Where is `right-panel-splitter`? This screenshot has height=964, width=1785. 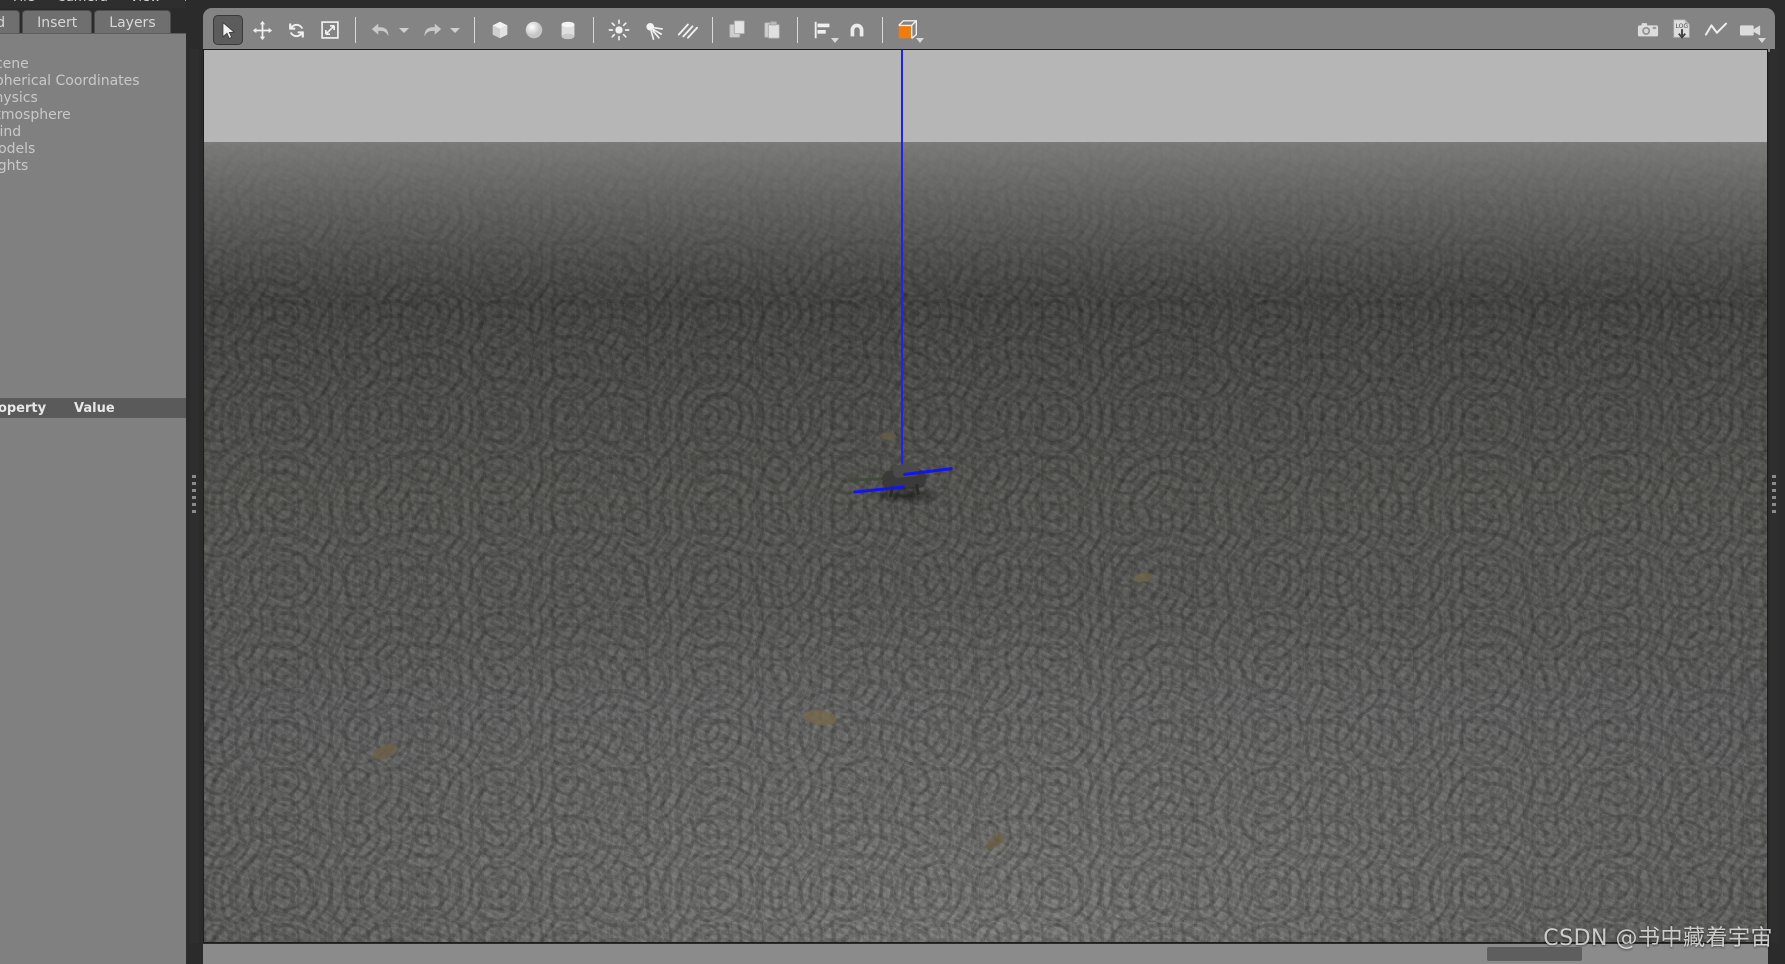 right-panel-splitter is located at coordinates (1774, 496).